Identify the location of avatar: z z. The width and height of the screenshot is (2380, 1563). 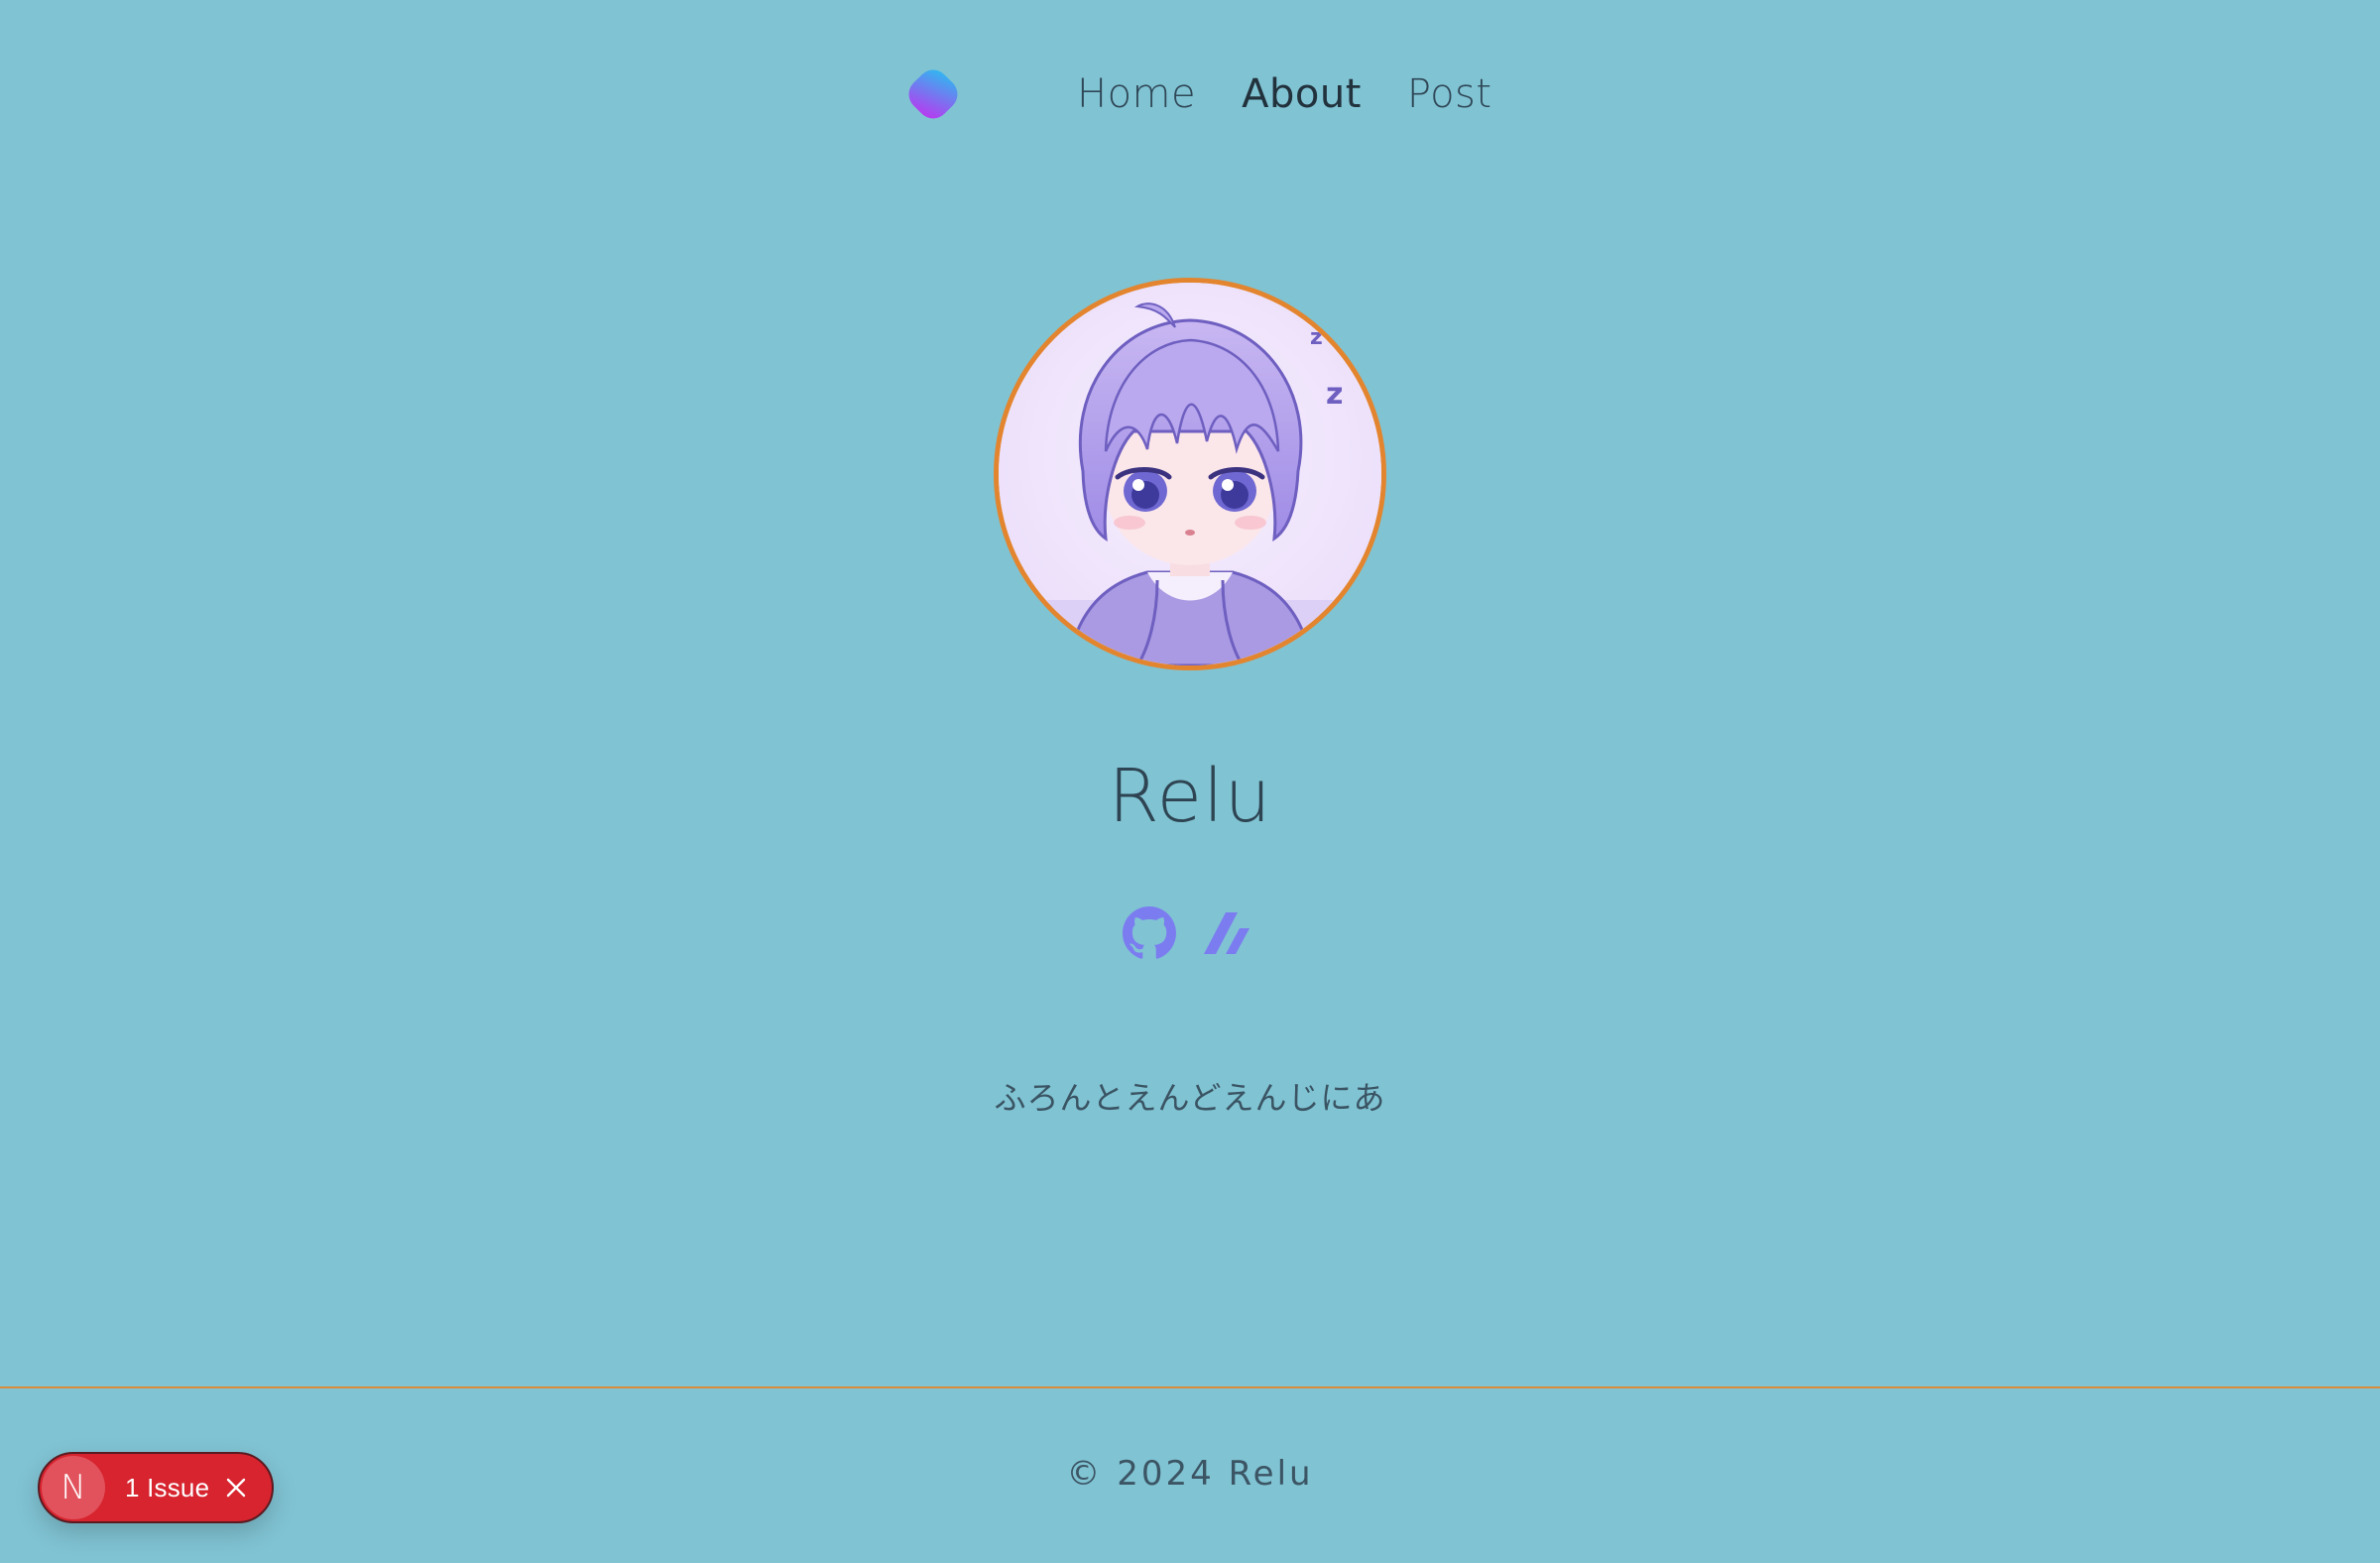
(1190, 474).